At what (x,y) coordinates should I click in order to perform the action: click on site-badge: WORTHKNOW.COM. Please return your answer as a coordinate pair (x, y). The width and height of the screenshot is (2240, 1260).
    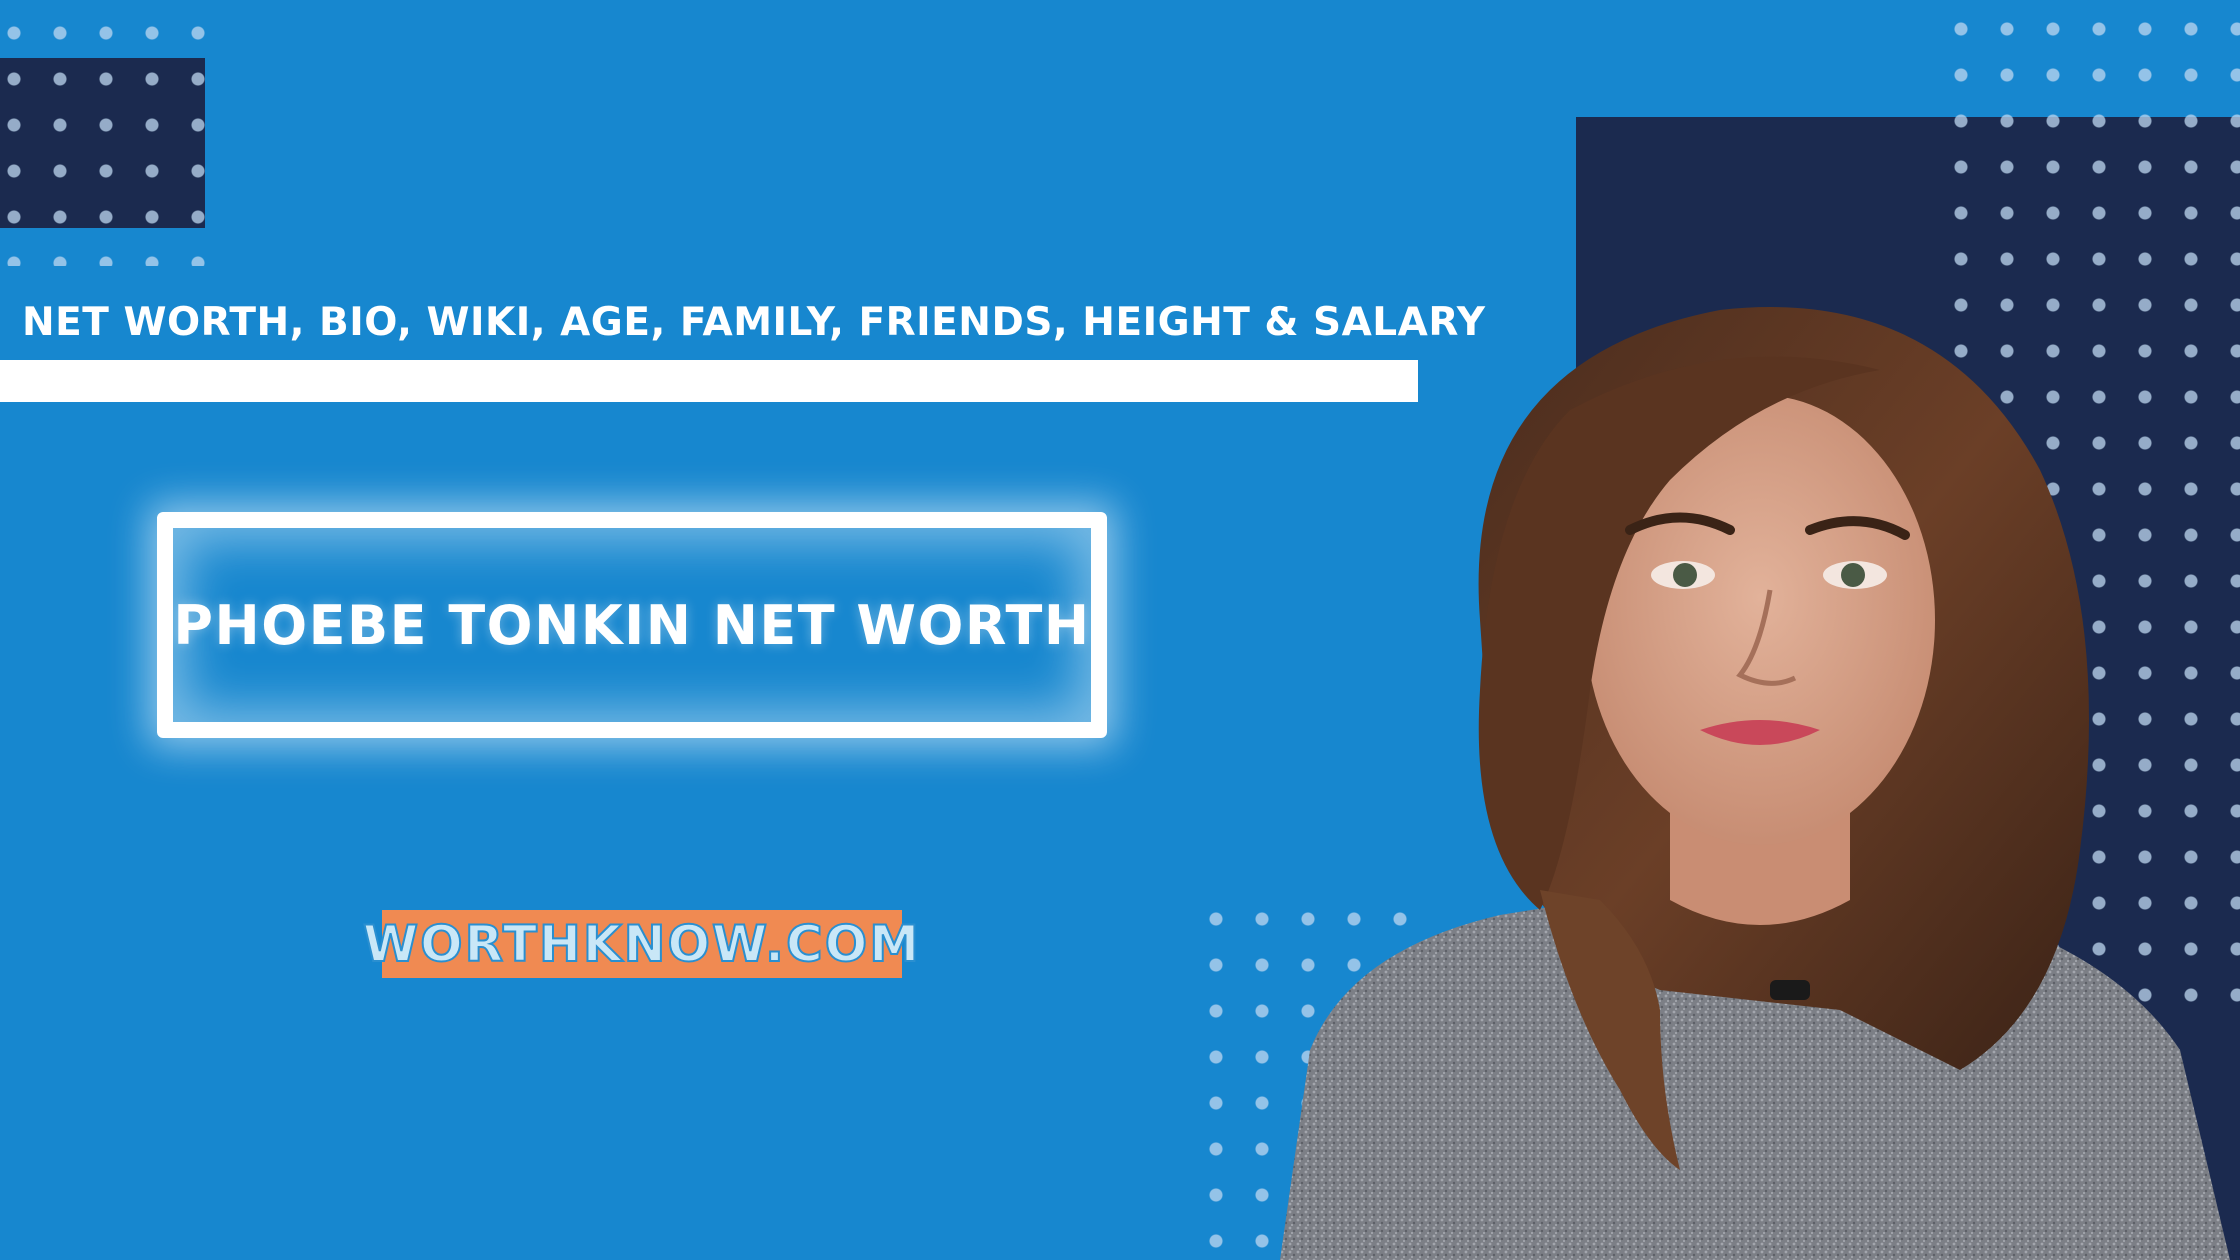
    Looking at the image, I should click on (641, 944).